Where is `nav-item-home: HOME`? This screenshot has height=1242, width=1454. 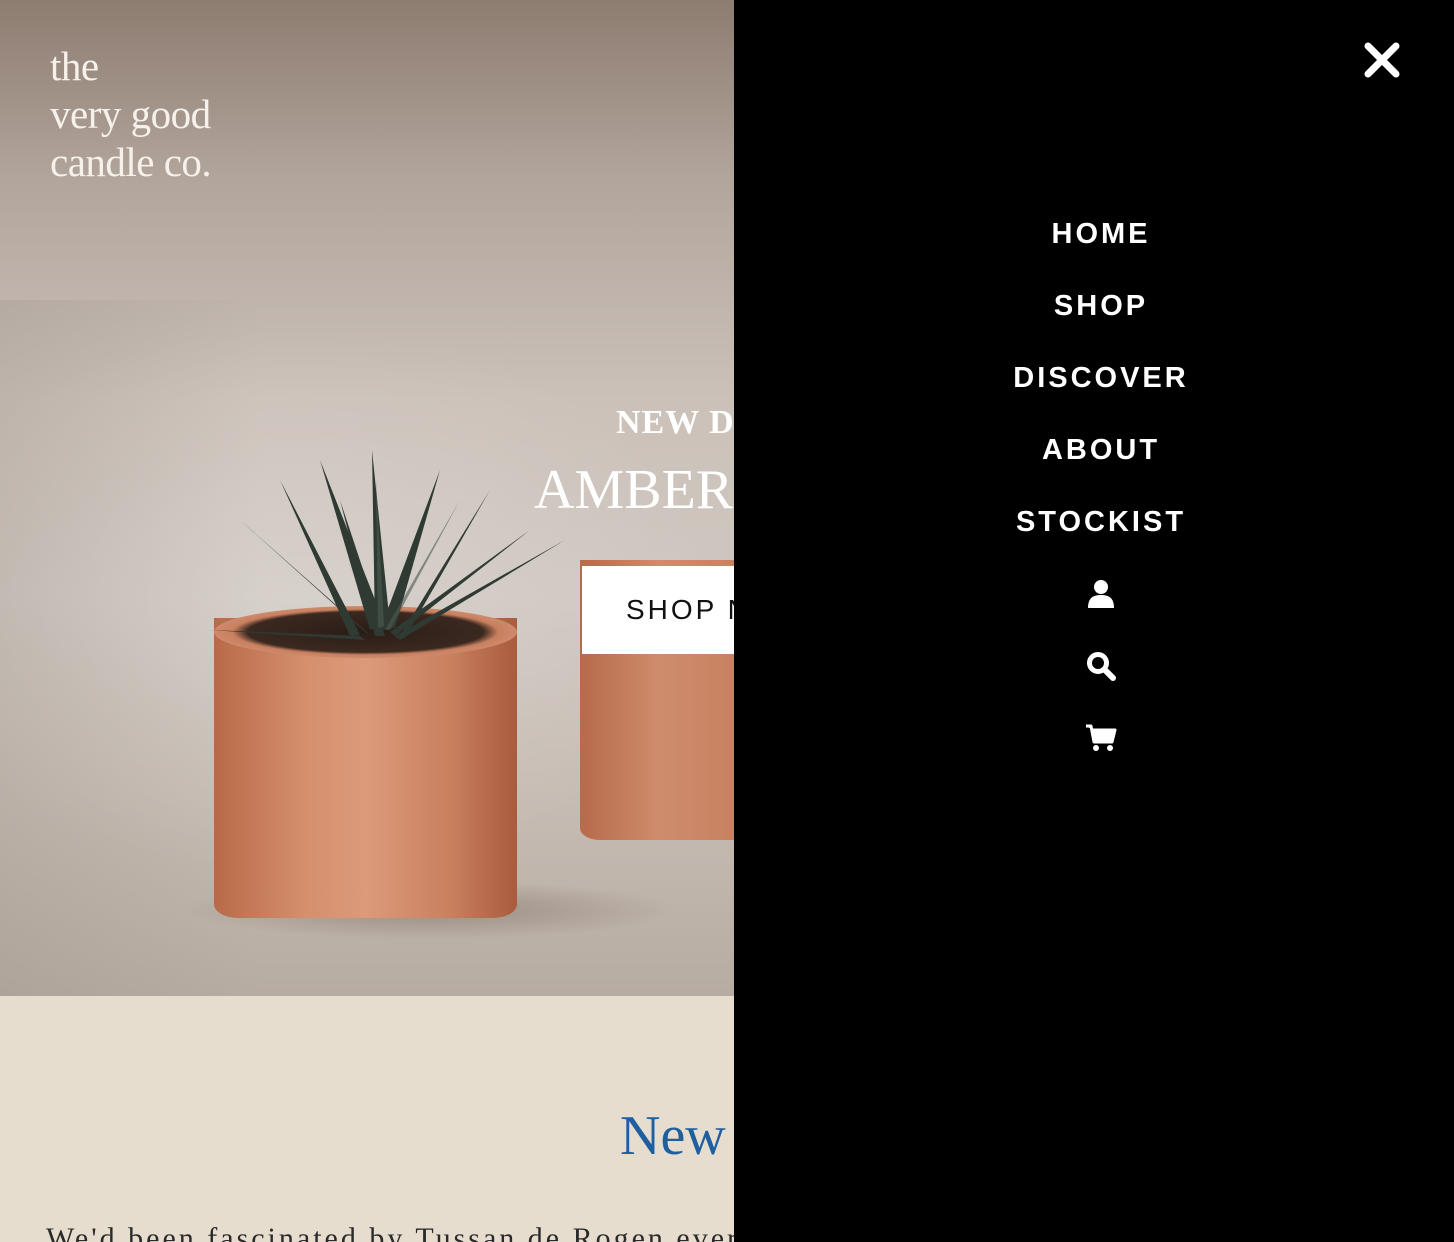 nav-item-home: HOME is located at coordinates (1094, 234).